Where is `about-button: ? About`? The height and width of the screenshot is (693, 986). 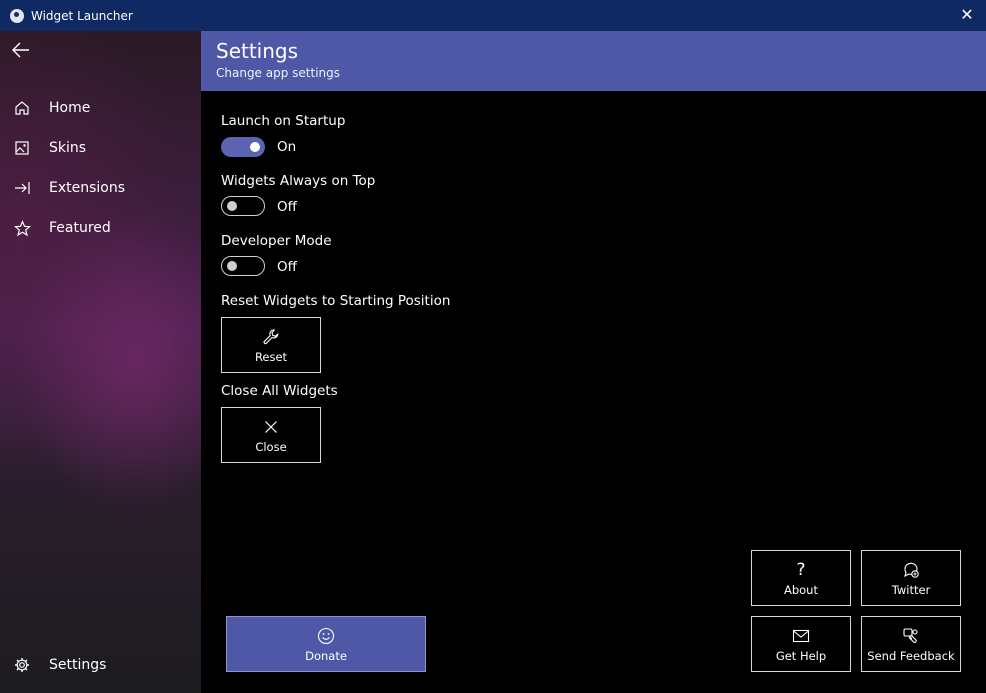 about-button: ? About is located at coordinates (801, 578).